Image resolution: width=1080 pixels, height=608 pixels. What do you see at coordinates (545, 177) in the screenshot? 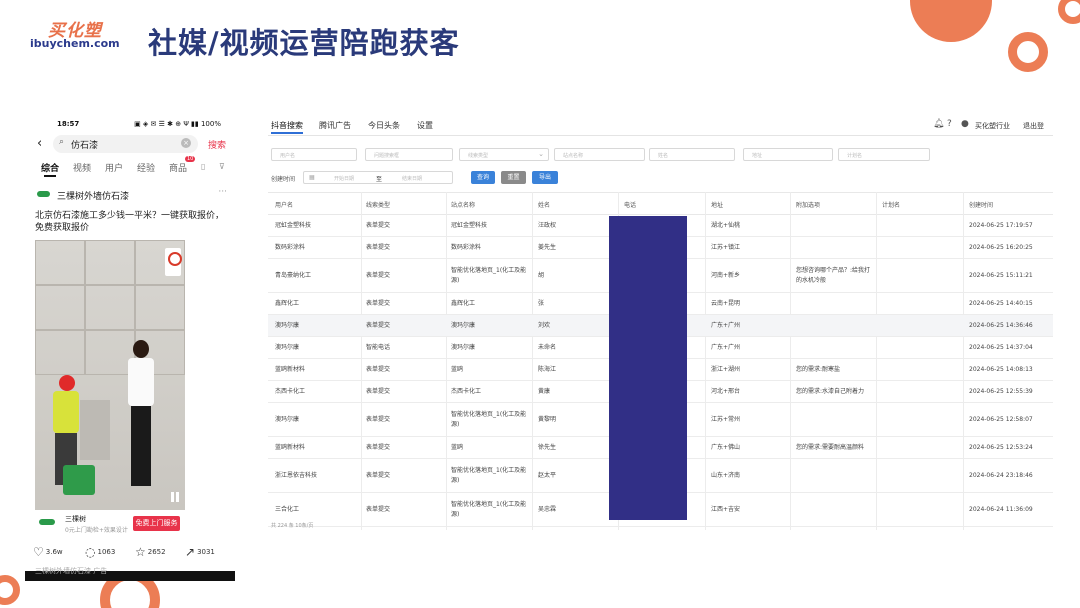
I see `export-button: 导出` at bounding box center [545, 177].